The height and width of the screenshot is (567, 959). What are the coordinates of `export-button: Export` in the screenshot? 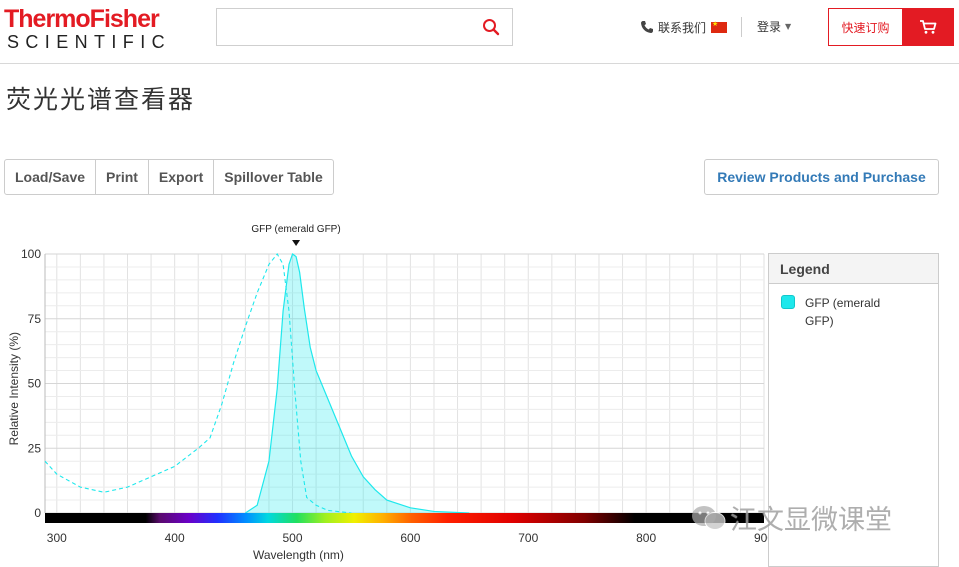 It's located at (182, 177).